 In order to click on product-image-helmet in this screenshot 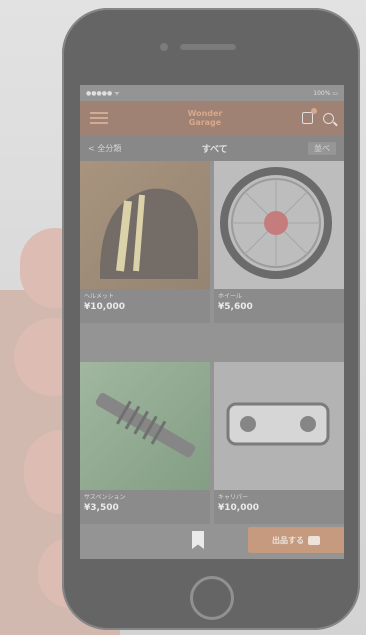, I will do `click(145, 225)`.